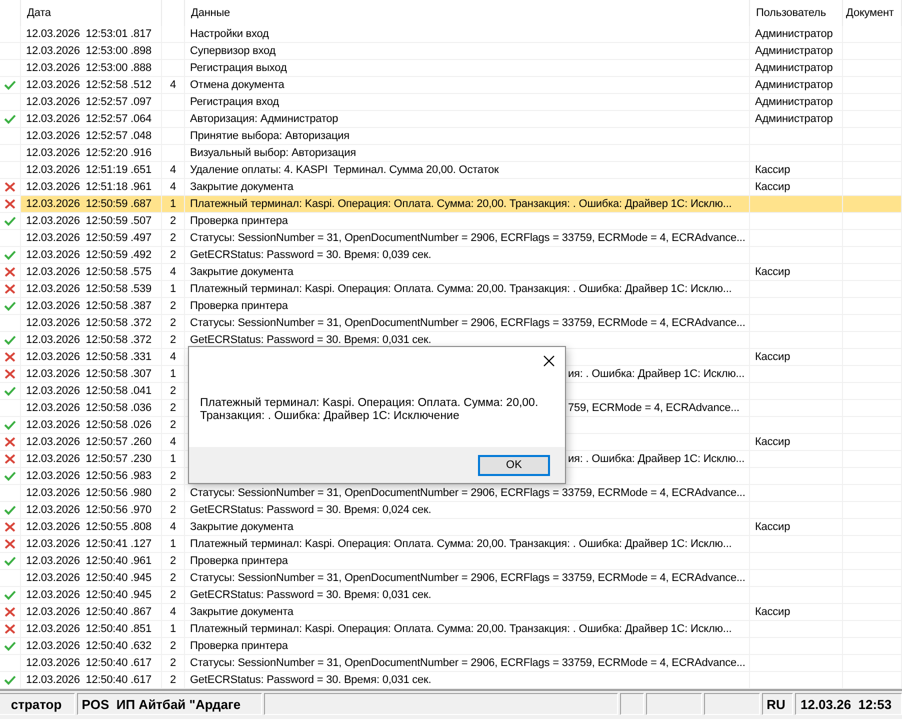 The height and width of the screenshot is (720, 902). I want to click on table-row: 12.03.2026 12:50:58 .575 4 Закрытие документа Кассир, so click(451, 272).